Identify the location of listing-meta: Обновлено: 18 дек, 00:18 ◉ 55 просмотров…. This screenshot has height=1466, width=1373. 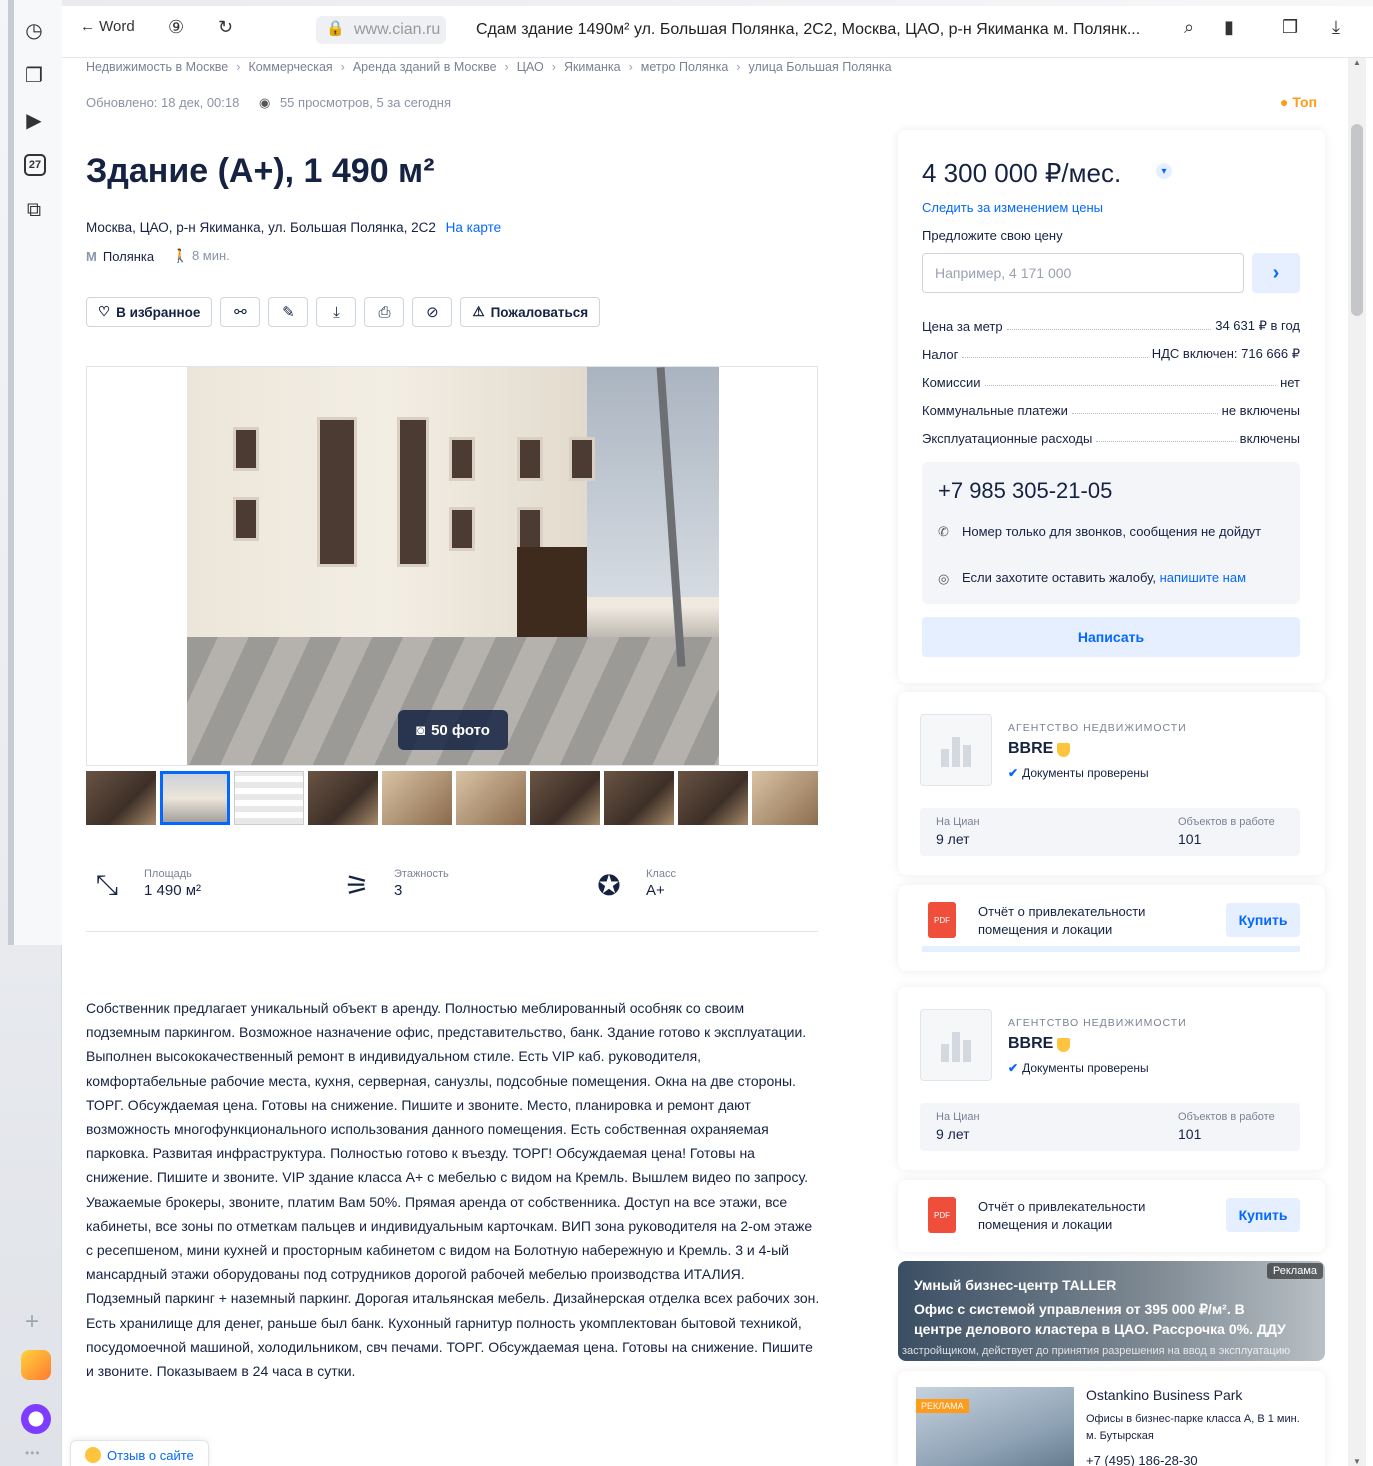
(268, 103).